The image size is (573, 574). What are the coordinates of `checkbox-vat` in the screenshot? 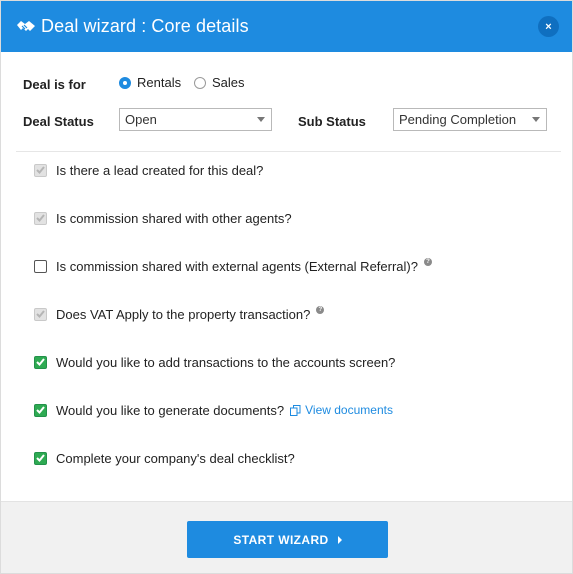 It's located at (40, 314).